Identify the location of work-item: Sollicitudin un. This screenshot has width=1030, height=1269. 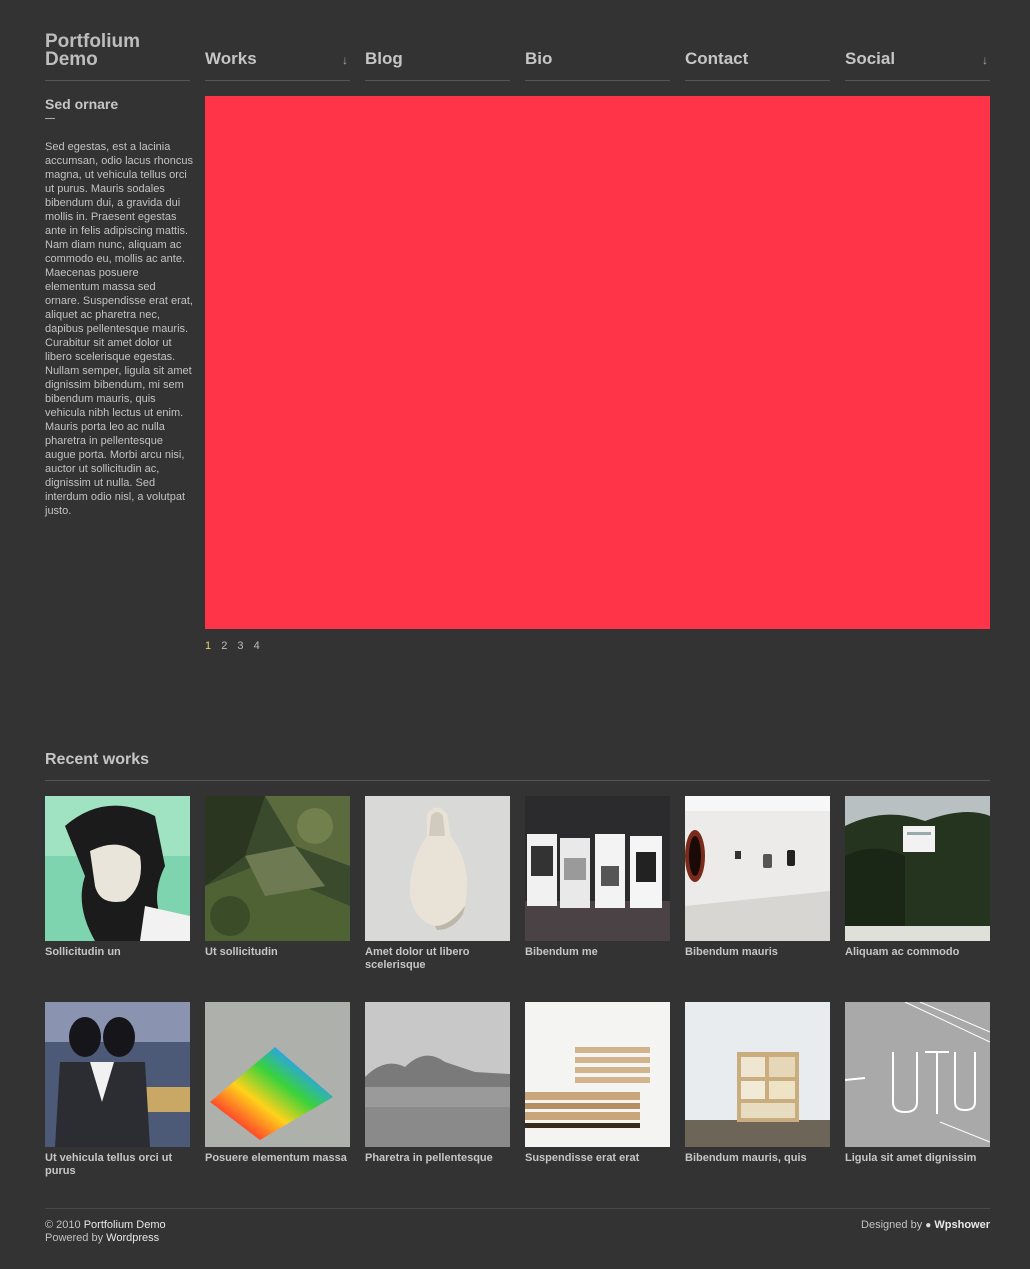
(117, 877).